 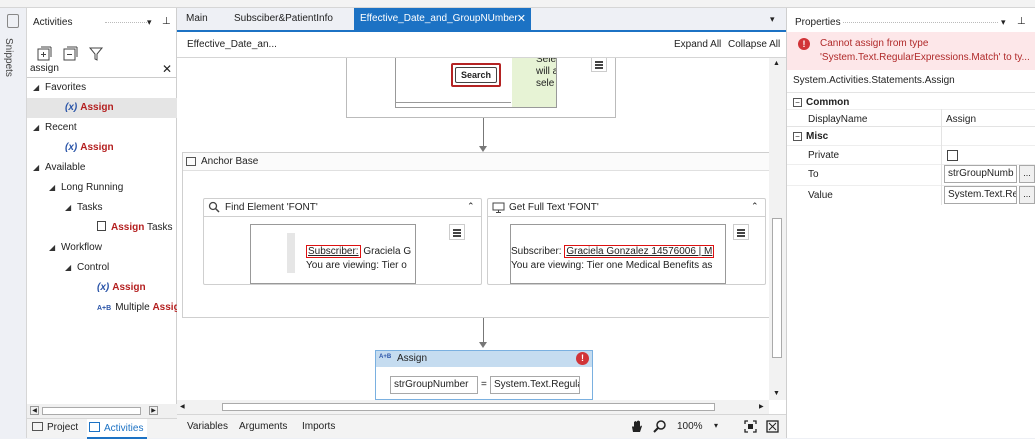 What do you see at coordinates (91, 411) in the screenshot?
I see `scroll-thumb` at bounding box center [91, 411].